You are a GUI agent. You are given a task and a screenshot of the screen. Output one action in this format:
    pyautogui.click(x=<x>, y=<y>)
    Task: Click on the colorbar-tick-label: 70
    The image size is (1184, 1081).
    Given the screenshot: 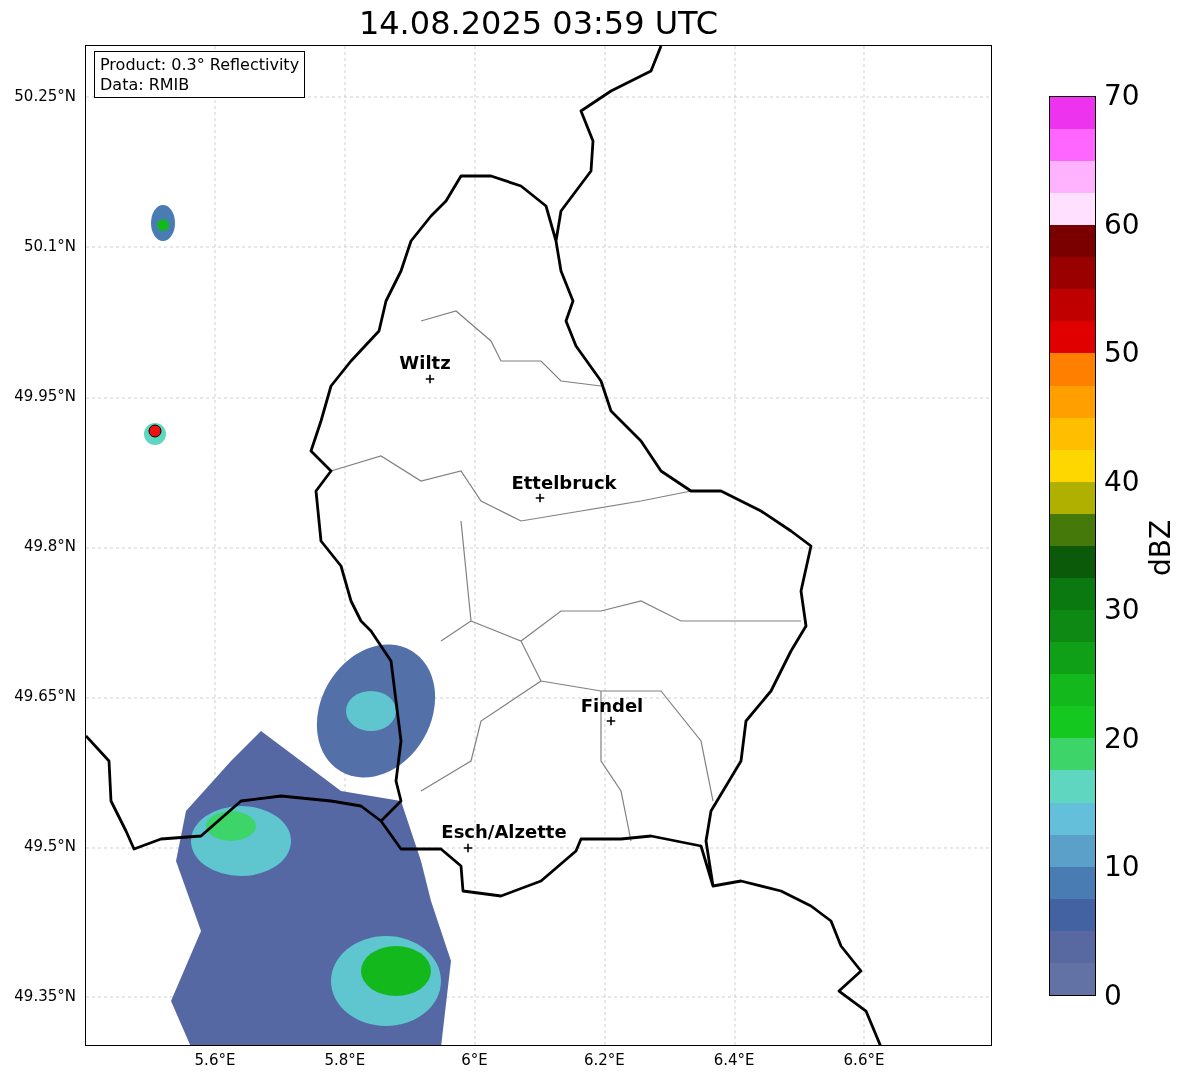 What is the action you would take?
    pyautogui.click(x=1122, y=96)
    